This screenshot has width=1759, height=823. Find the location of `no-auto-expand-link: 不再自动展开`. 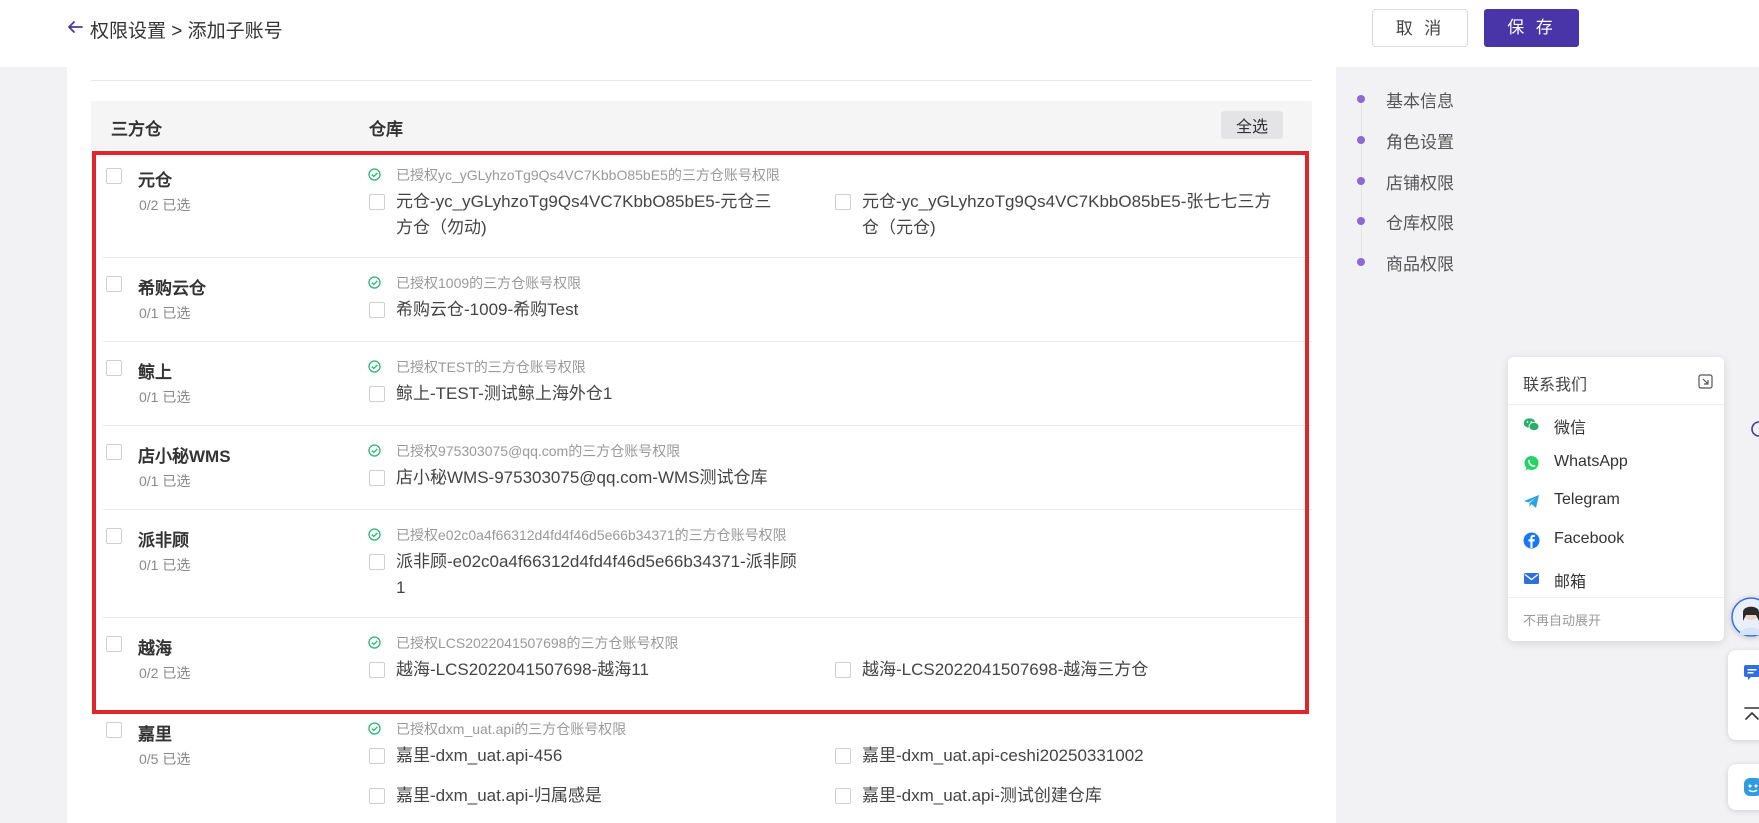

no-auto-expand-link: 不再自动展开 is located at coordinates (1562, 619).